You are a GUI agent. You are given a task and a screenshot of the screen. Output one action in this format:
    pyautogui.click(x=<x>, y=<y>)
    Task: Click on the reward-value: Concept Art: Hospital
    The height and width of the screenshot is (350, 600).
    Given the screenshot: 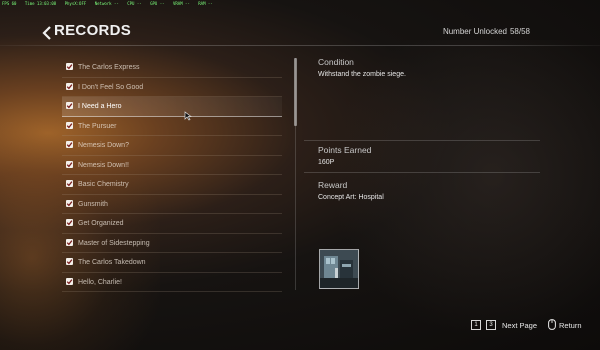 What is the action you would take?
    pyautogui.click(x=351, y=197)
    